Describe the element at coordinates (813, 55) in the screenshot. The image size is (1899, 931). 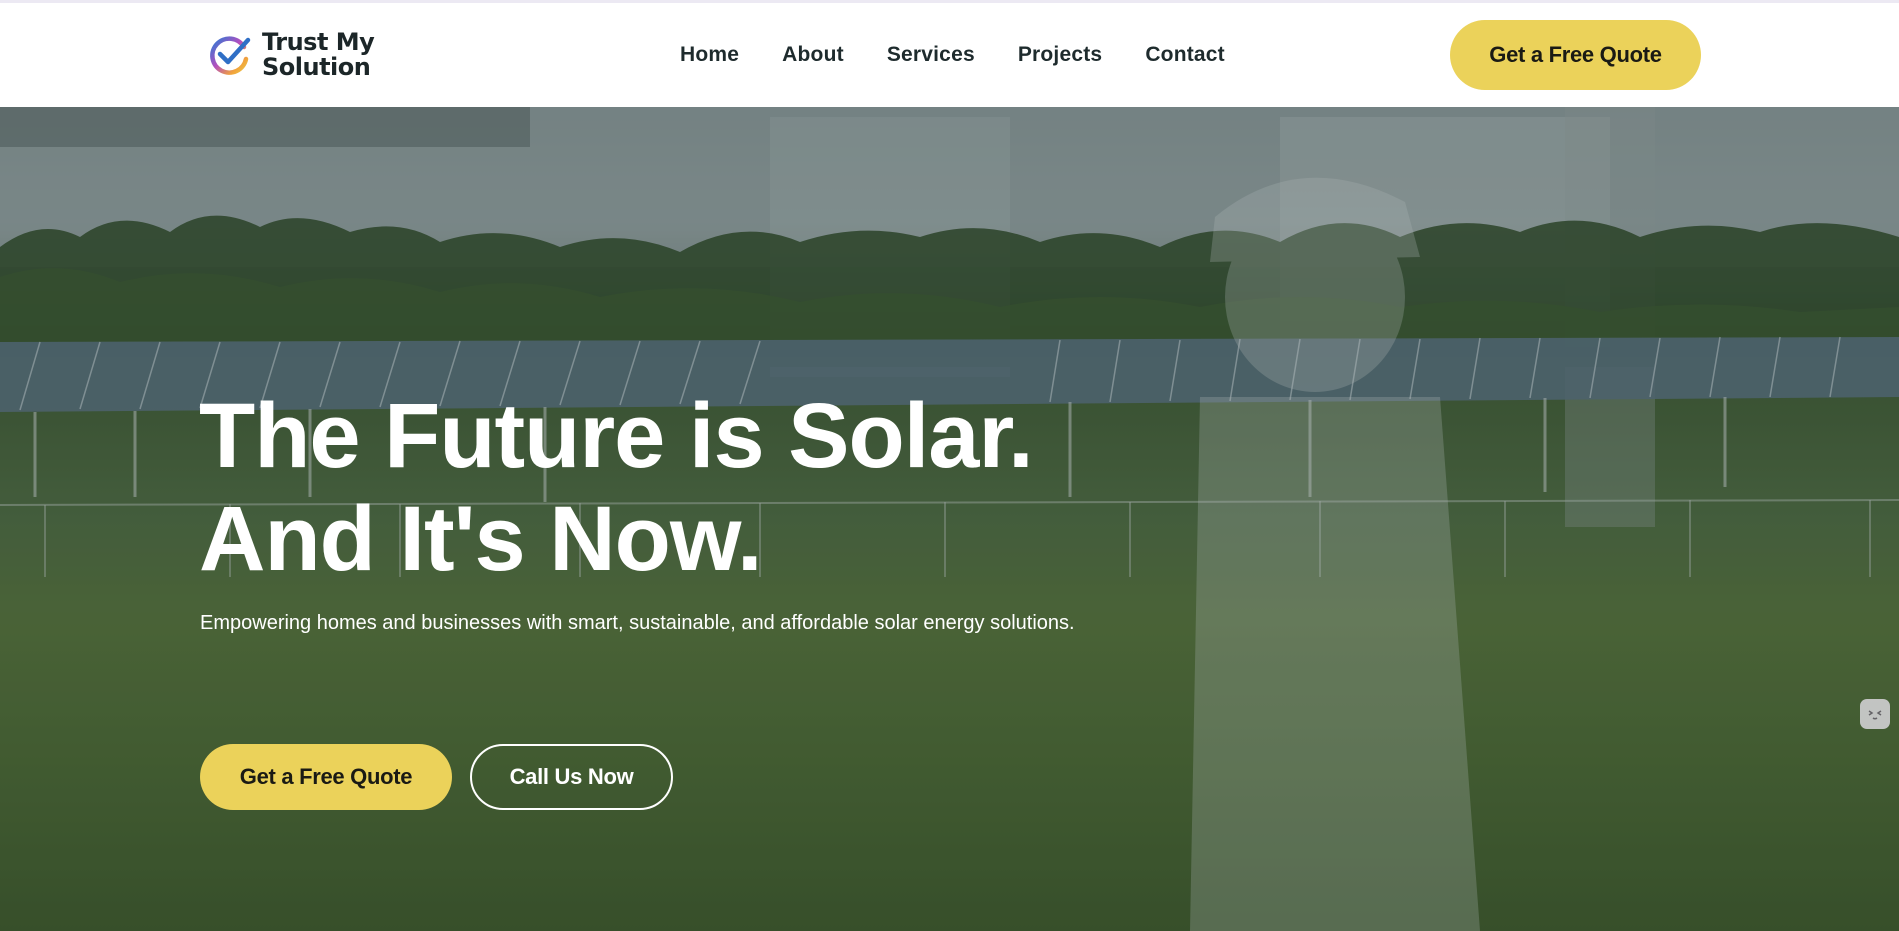
I see `nav-link-about: About` at that location.